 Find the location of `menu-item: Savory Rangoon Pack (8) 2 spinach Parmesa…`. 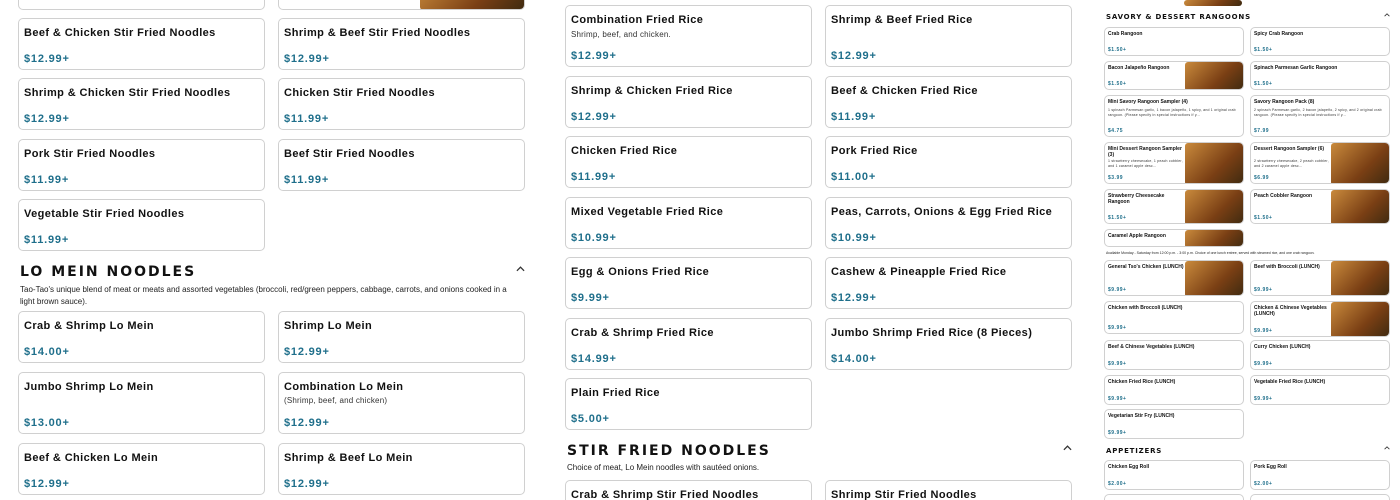

menu-item: Savory Rangoon Pack (8) 2 spinach Parmesa… is located at coordinates (1320, 116).